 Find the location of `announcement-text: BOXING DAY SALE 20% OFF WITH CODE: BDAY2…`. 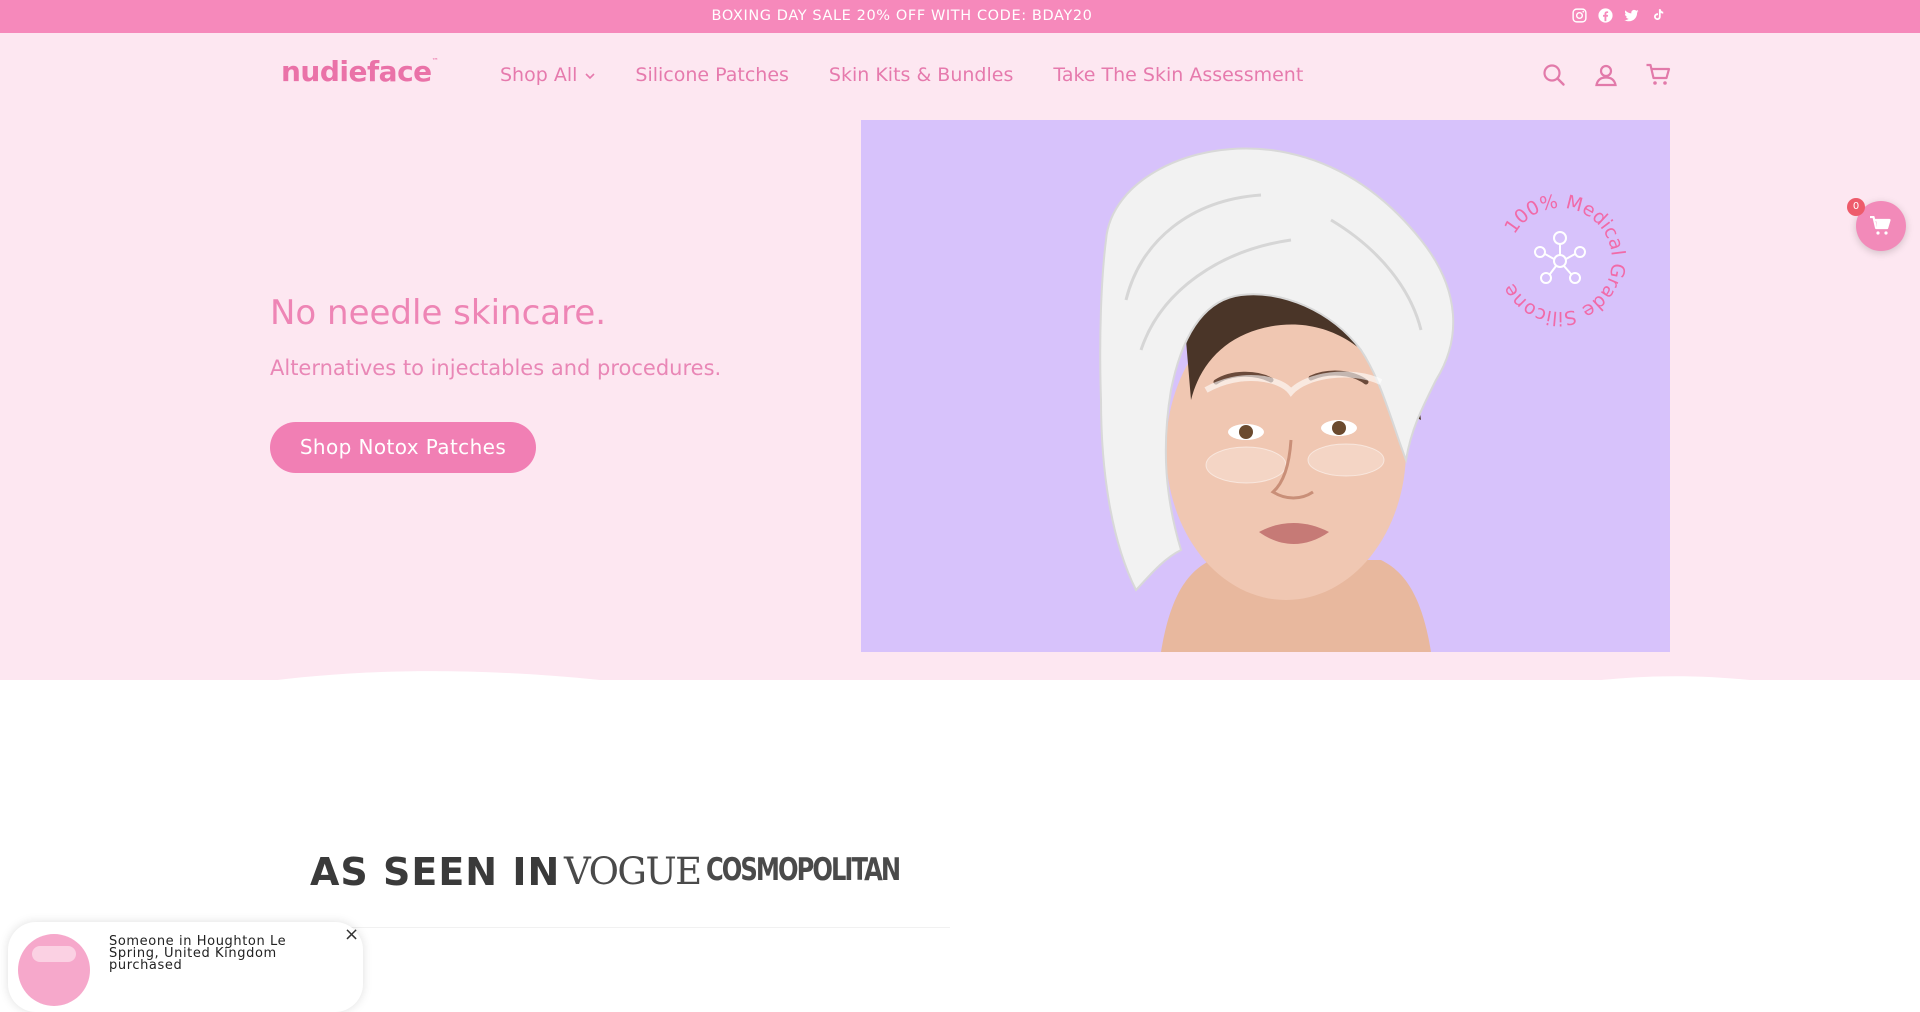

announcement-text: BOXING DAY SALE 20% OFF WITH CODE: BDAY2… is located at coordinates (902, 16).